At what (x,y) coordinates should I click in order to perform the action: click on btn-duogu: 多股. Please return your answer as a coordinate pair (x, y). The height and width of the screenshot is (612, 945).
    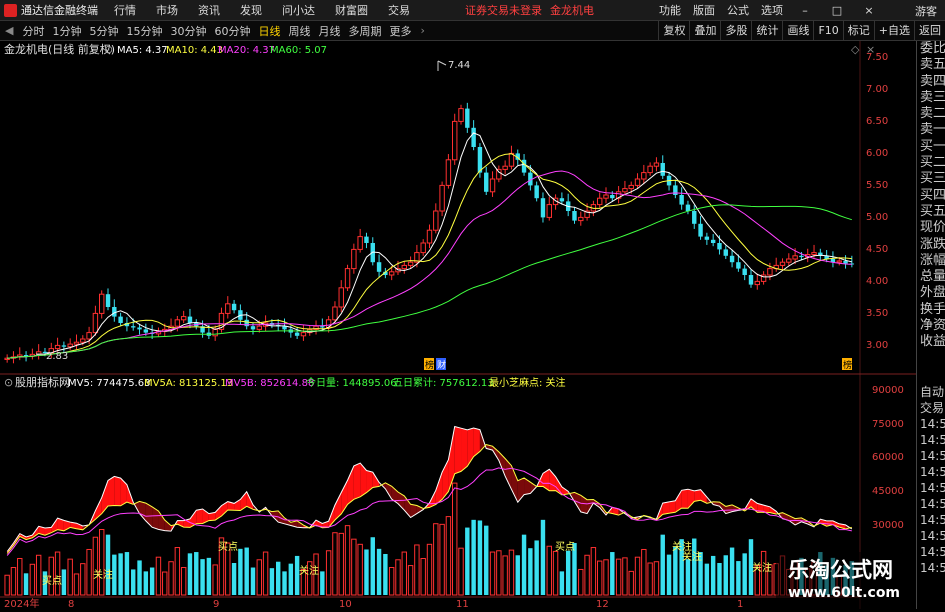
    Looking at the image, I should click on (735, 30).